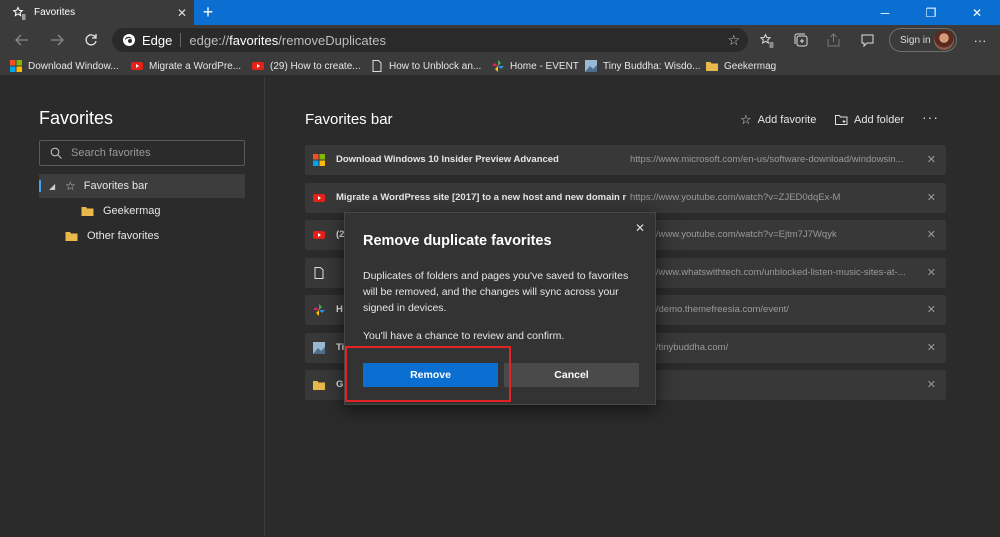 The width and height of the screenshot is (1000, 537). I want to click on tree-item-favorites-bar: ◢ ☆ Favorites bar, so click(142, 186).